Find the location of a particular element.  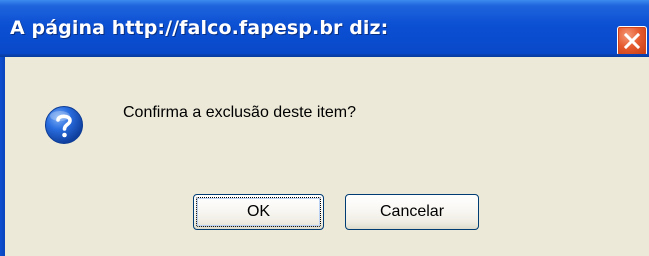

dialog-message: Confirma a exclusão deste item? is located at coordinates (239, 112).